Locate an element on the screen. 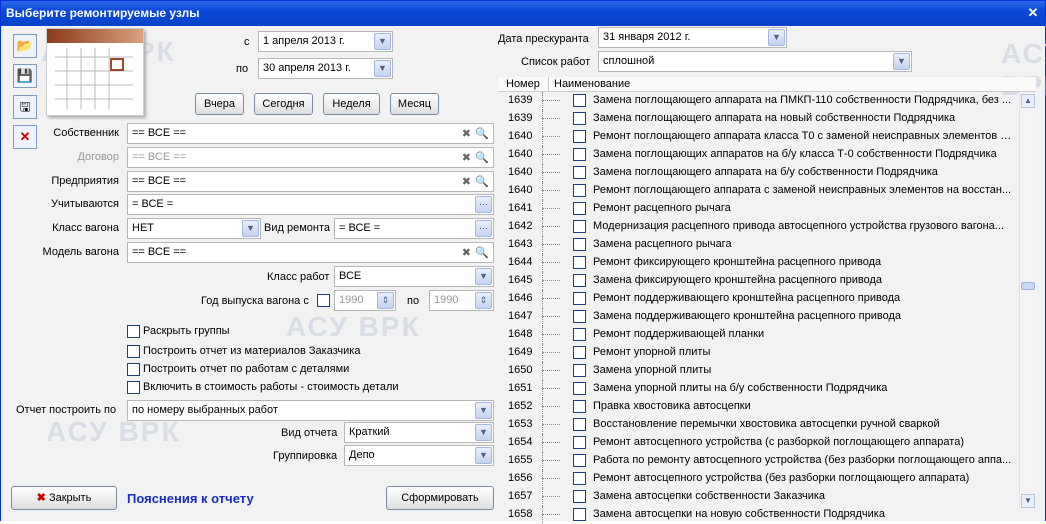 Image resolution: width=1046 pixels, height=524 pixels. enterprise-field: == ВСЕ == ✖ 🔍 is located at coordinates (310, 181).